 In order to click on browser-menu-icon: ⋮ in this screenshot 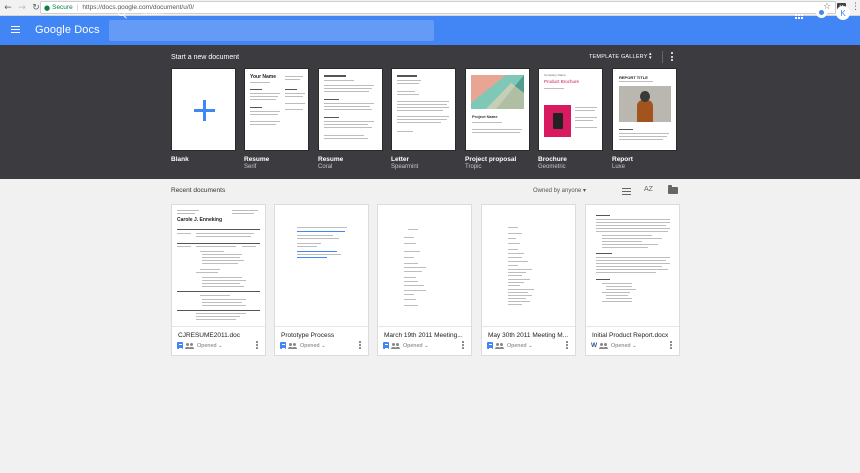, I will do `click(855, 7)`.